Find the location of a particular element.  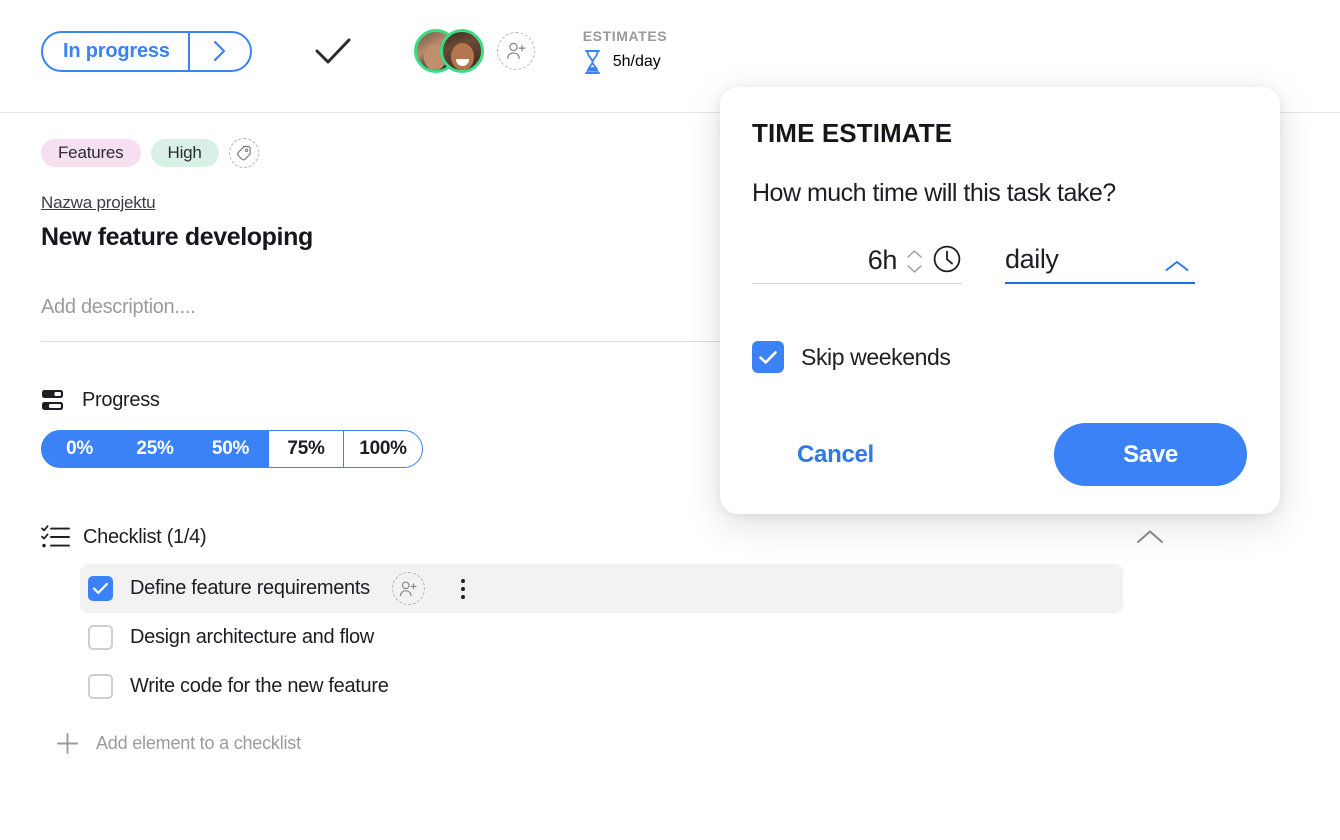

status-next-button is located at coordinates (218, 51).